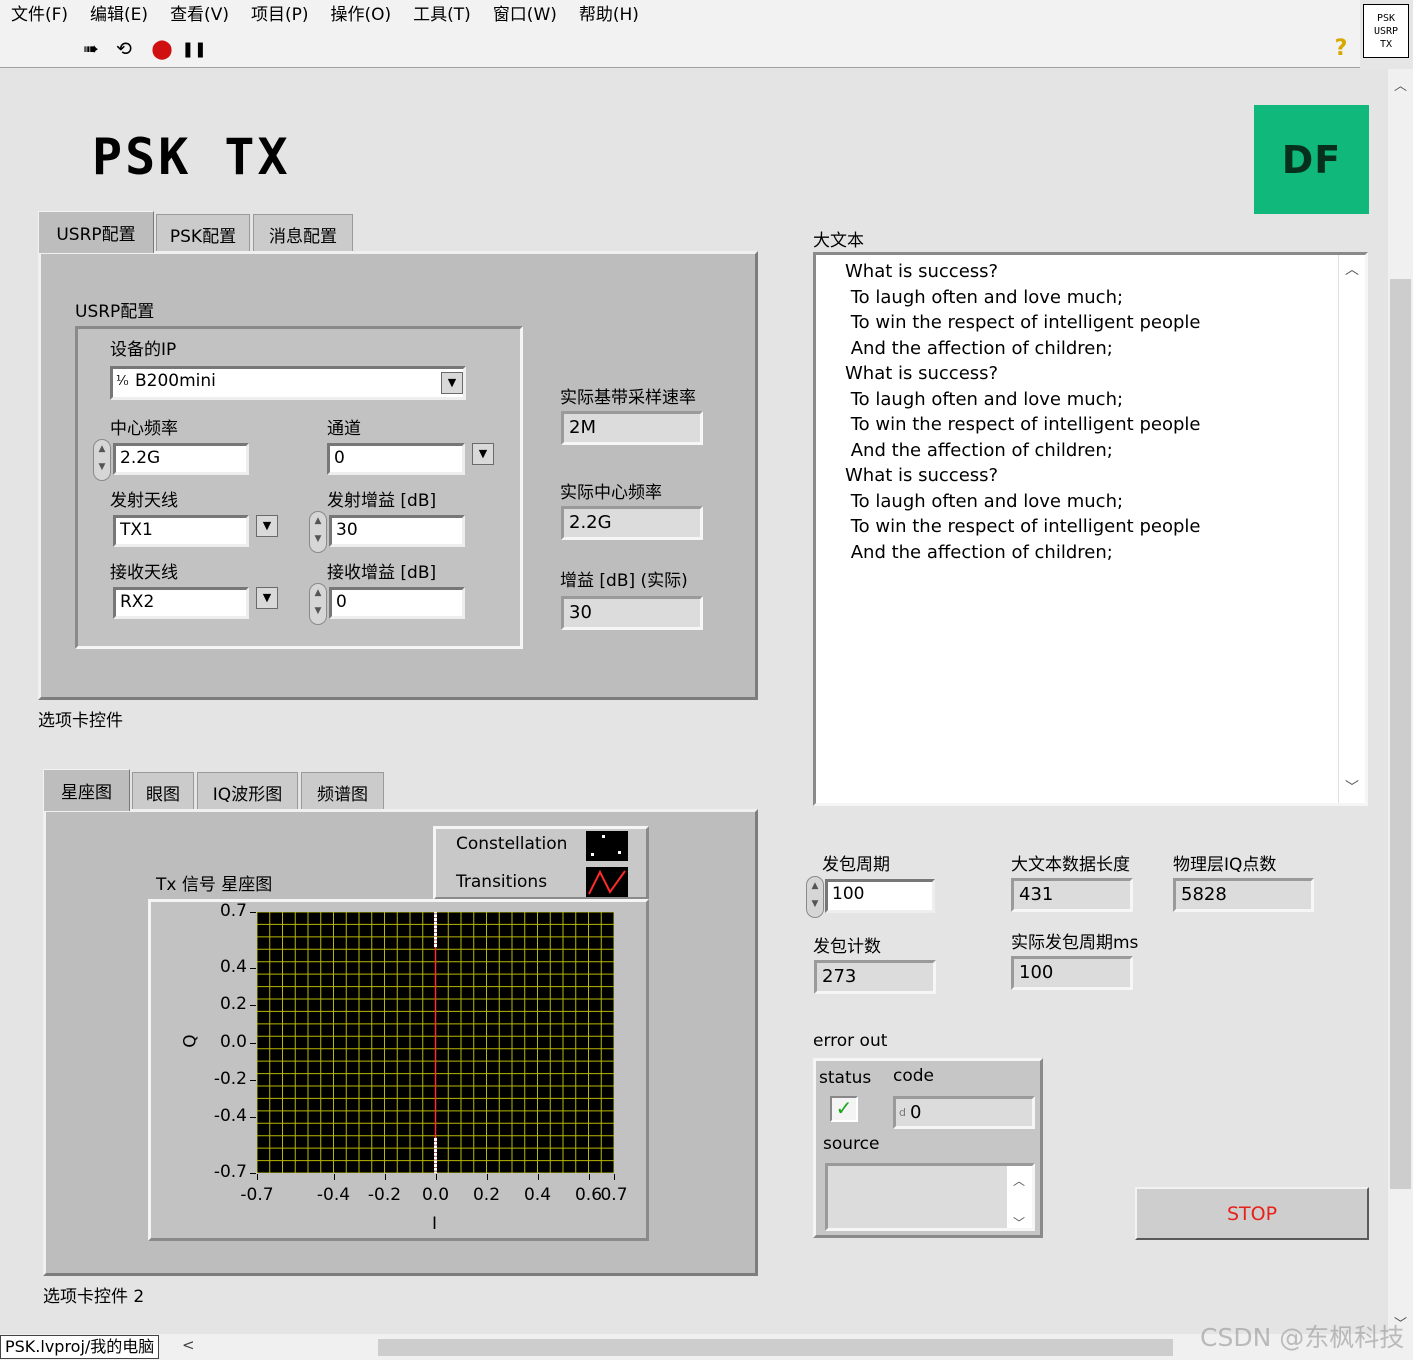 Image resolution: width=1413 pixels, height=1360 pixels. What do you see at coordinates (193, 49) in the screenshot?
I see `pause-icon: ❚❚` at bounding box center [193, 49].